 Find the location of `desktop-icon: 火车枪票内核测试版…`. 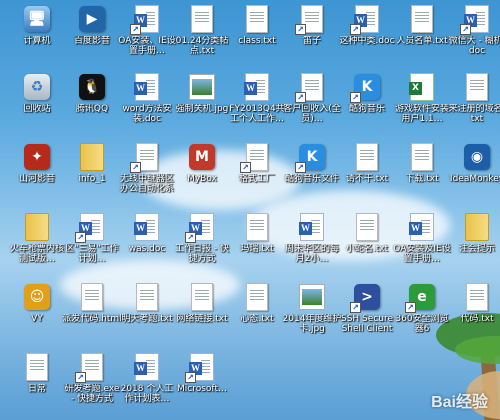

desktop-icon: 火车枪票内核测试版… is located at coordinates (37, 241).